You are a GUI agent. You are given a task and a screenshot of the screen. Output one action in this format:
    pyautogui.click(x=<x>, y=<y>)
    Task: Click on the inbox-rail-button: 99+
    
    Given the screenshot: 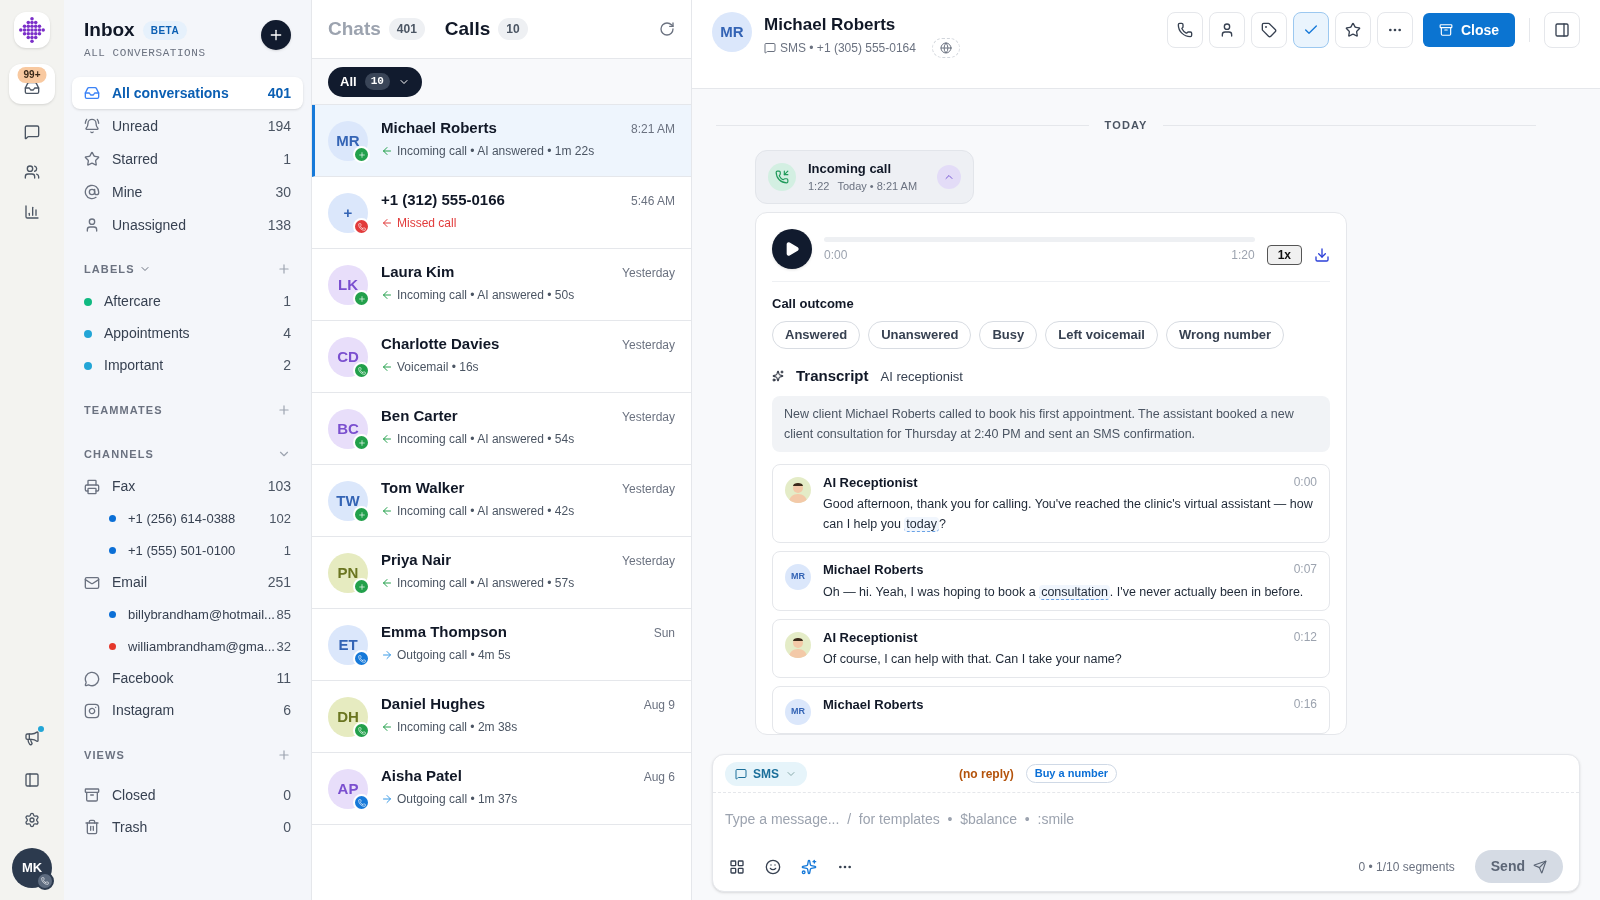 What is the action you would take?
    pyautogui.click(x=32, y=84)
    